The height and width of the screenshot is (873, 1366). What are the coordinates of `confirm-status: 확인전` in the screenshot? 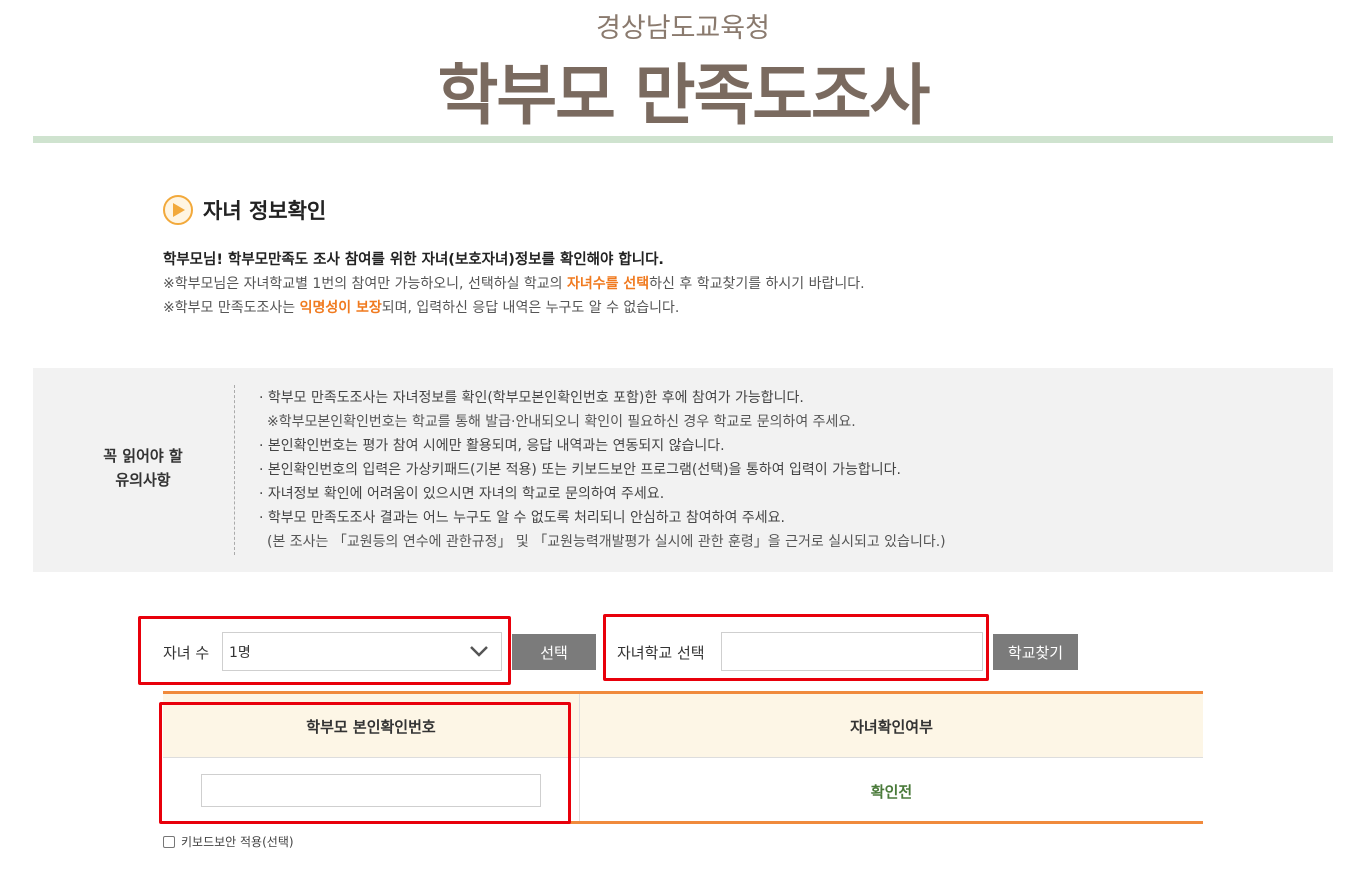 It's located at (891, 792).